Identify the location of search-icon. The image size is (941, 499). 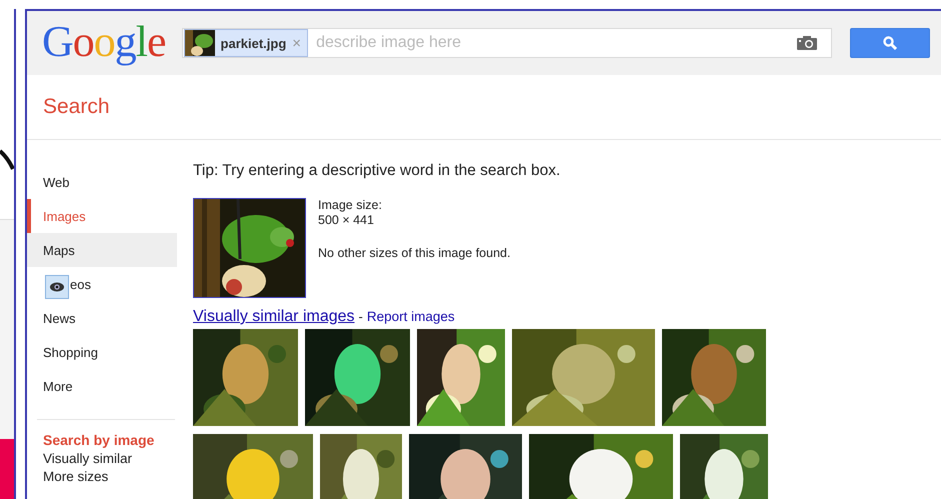
(889, 43).